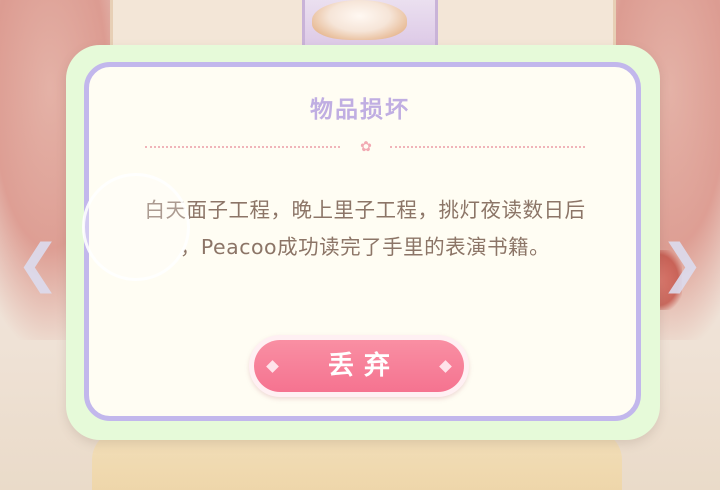 This screenshot has width=720, height=490. I want to click on dialog-title: 物品损坏, so click(360, 110).